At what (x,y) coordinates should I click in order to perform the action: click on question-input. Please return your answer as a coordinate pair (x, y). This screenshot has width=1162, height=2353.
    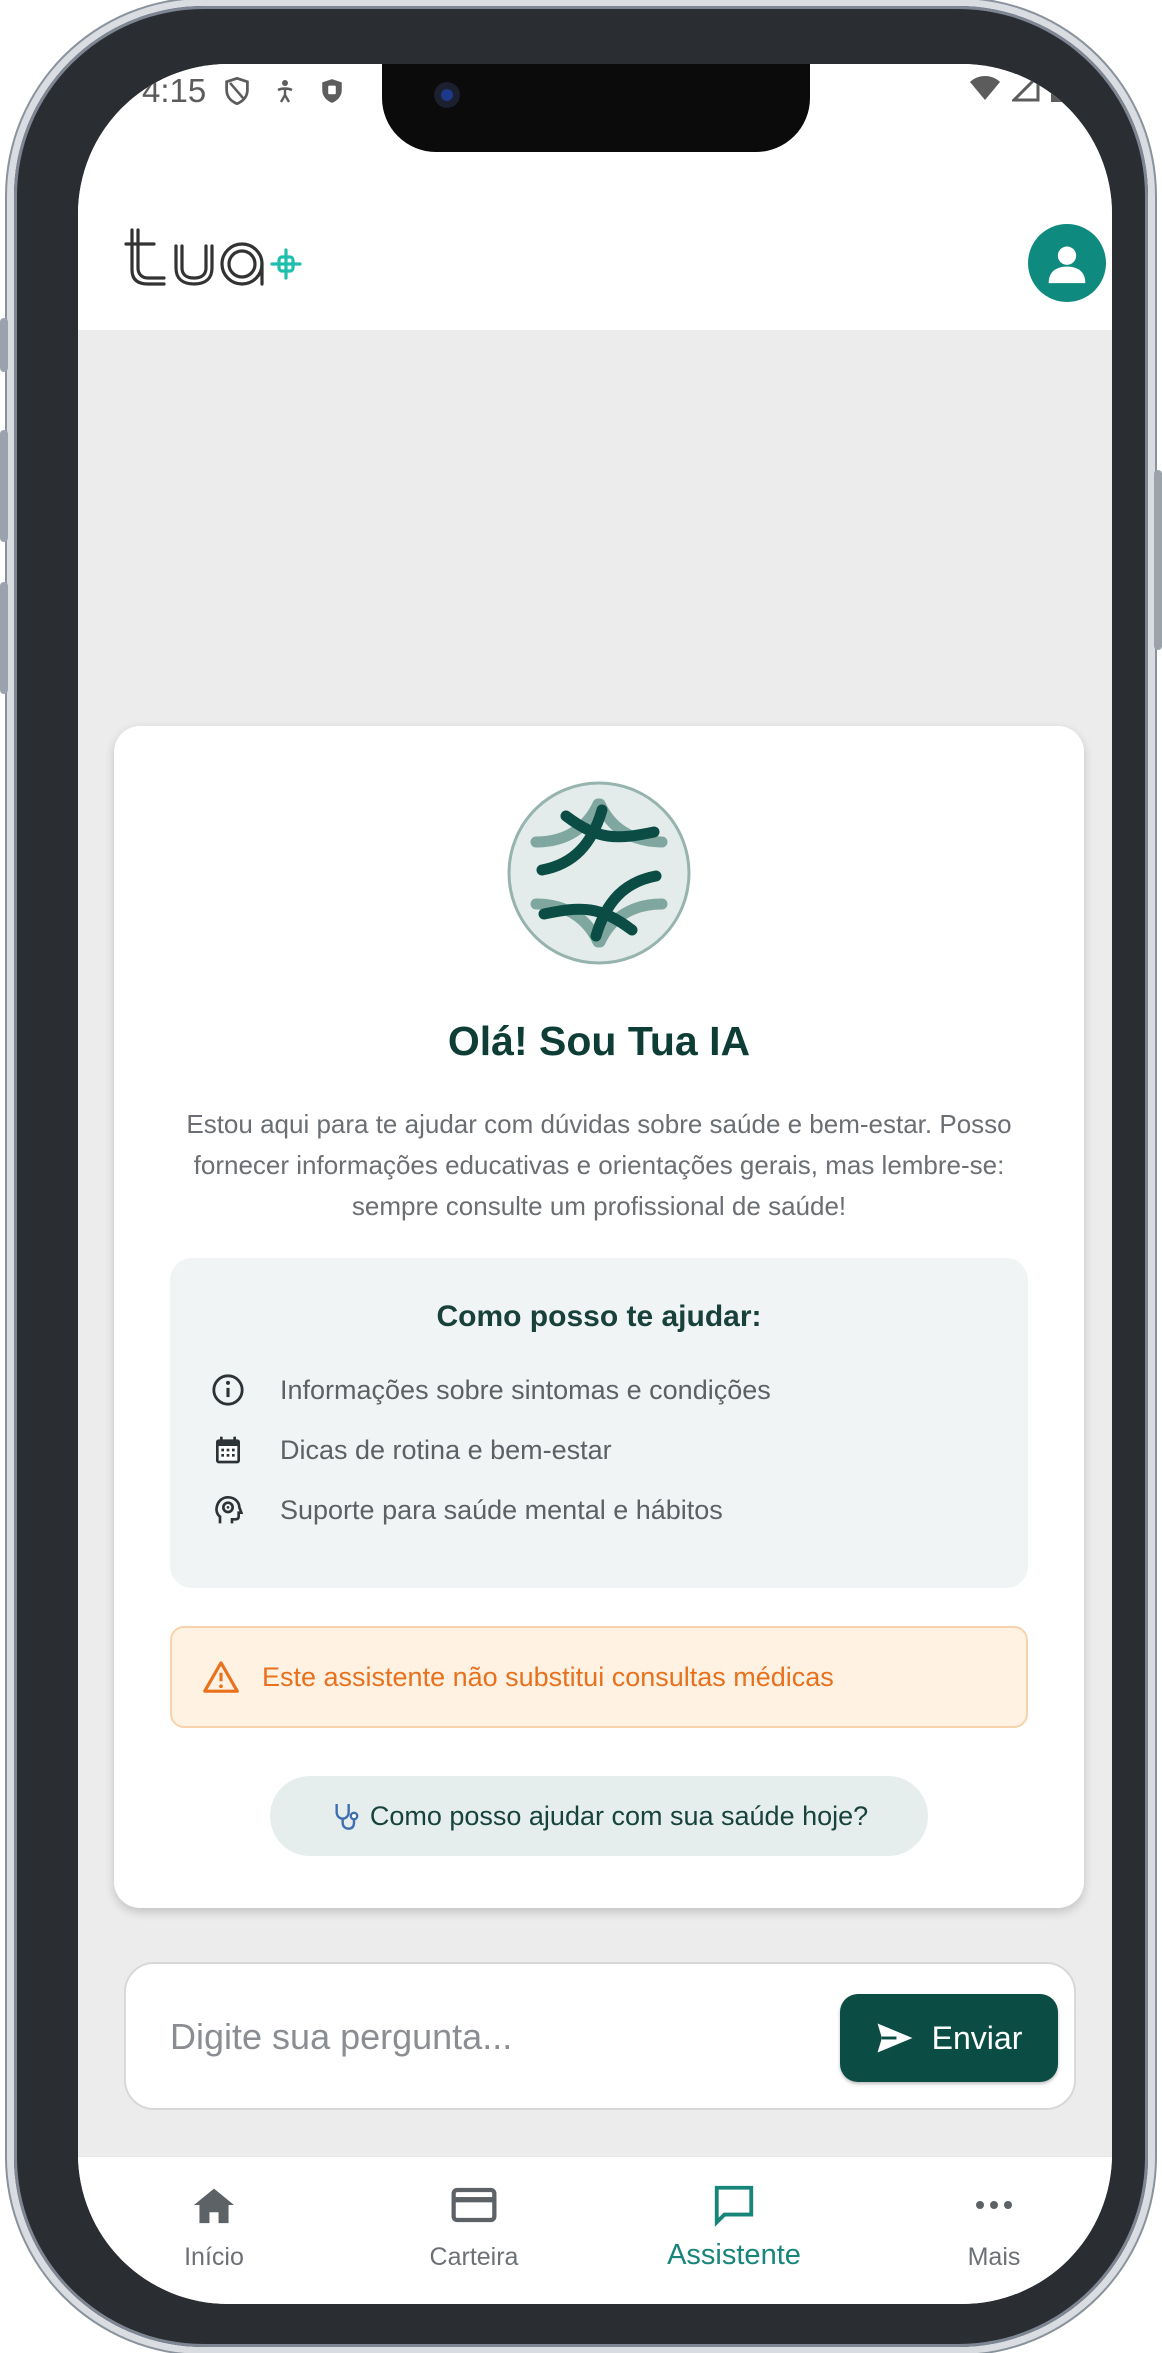
    Looking at the image, I should click on (490, 2037).